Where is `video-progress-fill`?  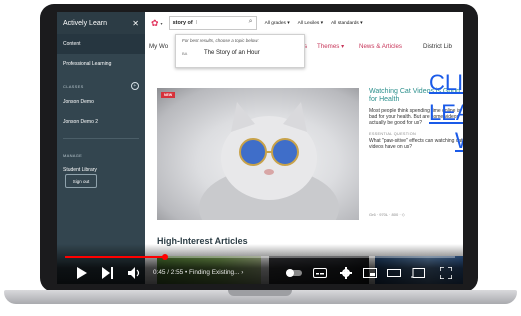
video-progress-fill is located at coordinates (115, 257).